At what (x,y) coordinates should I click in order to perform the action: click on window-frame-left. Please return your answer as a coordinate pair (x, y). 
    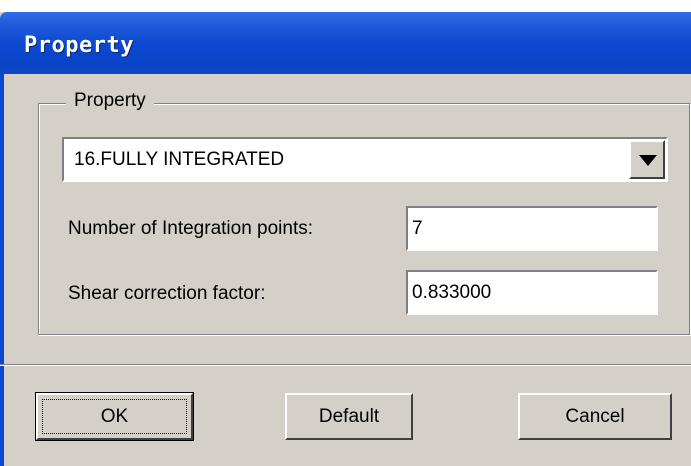
    Looking at the image, I should click on (2, 270).